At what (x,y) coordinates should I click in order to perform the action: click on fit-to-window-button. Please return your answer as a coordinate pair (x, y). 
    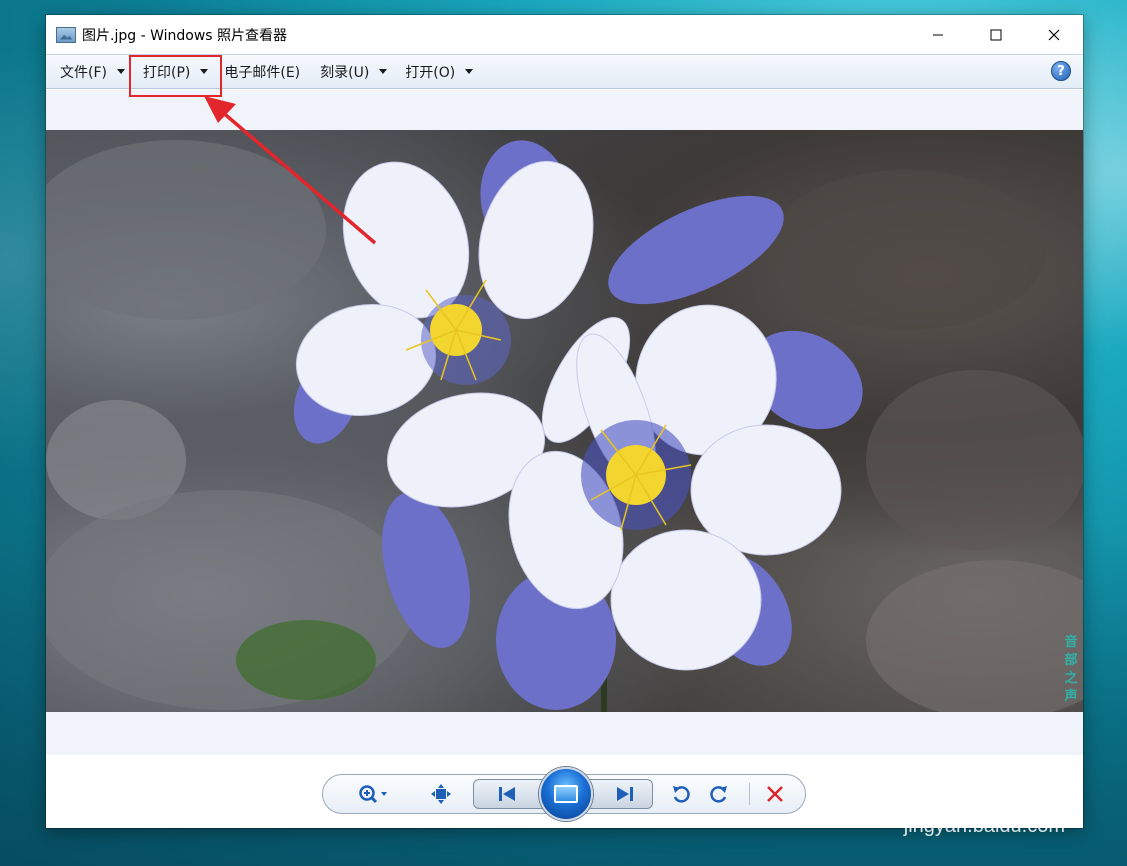
    Looking at the image, I should click on (441, 794).